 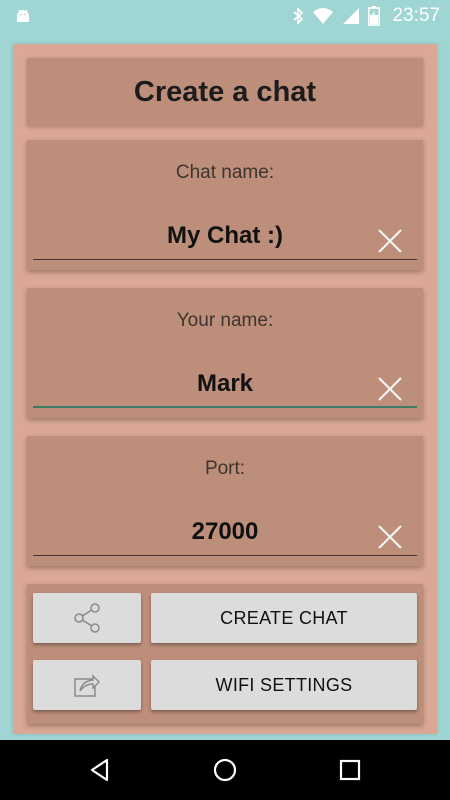 What do you see at coordinates (298, 16) in the screenshot?
I see `bluetooth-icon` at bounding box center [298, 16].